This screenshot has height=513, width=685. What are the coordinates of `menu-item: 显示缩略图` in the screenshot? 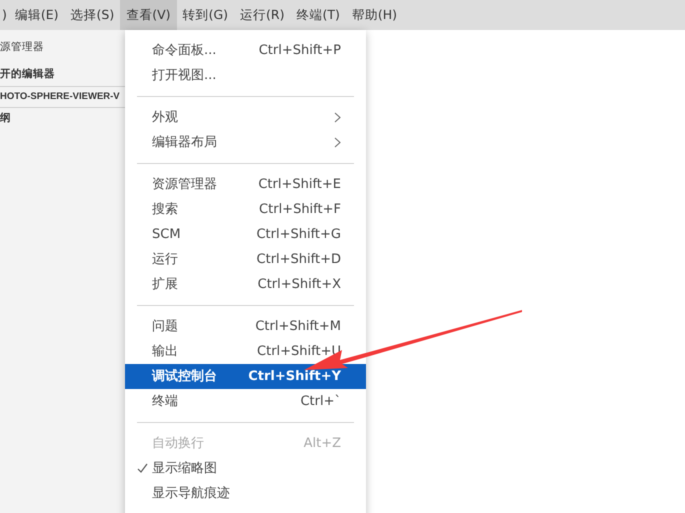 It's located at (245, 468).